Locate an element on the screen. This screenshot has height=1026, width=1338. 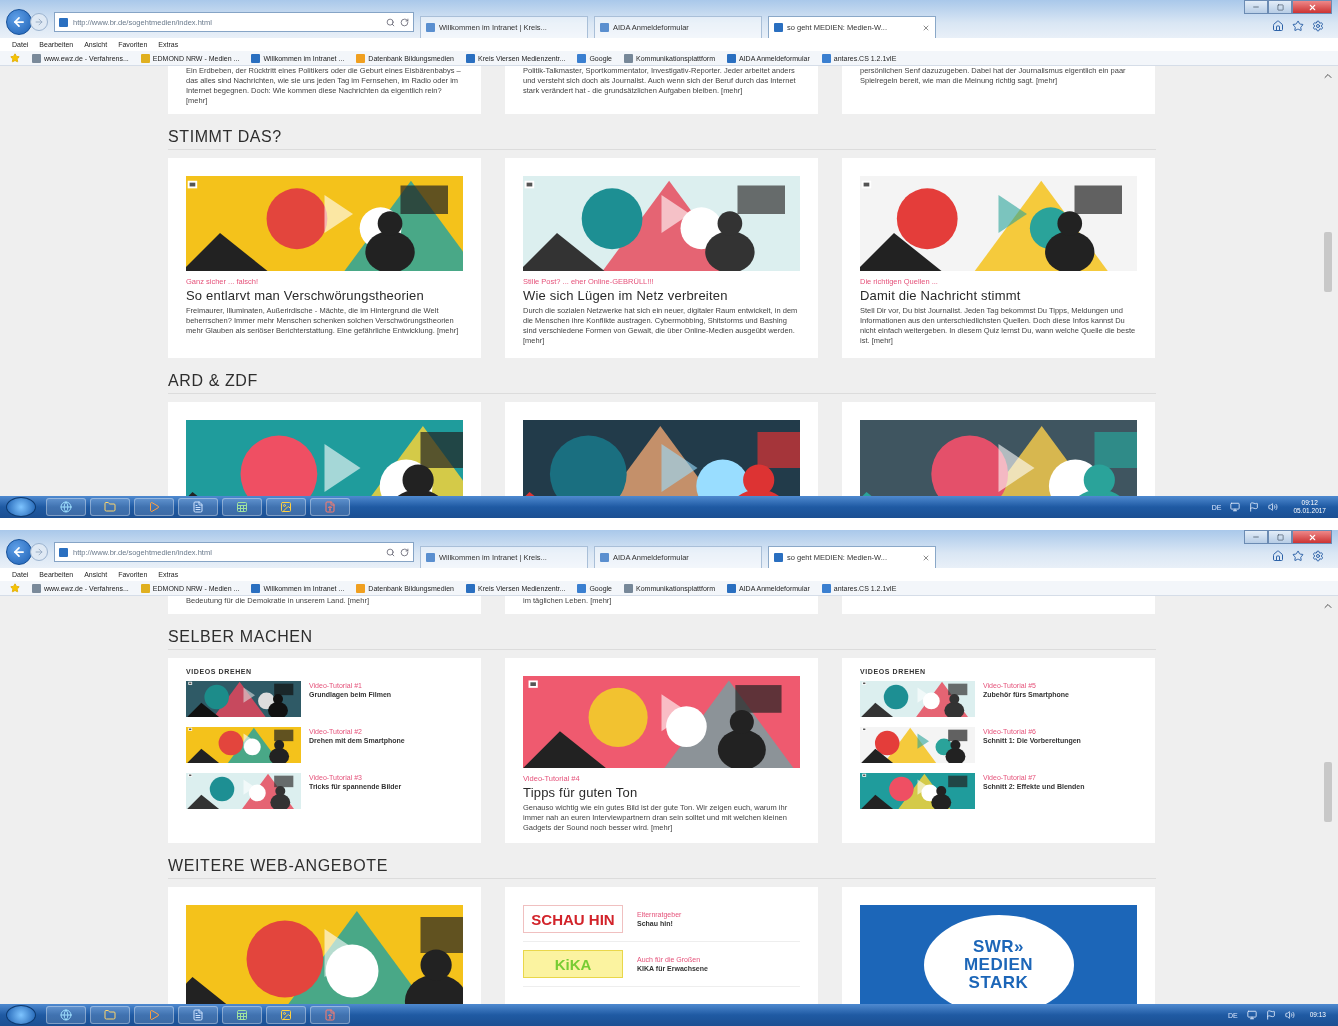
section-heading: WEITERE WEB-ANGEBOTE is located at coordinates (662, 868).